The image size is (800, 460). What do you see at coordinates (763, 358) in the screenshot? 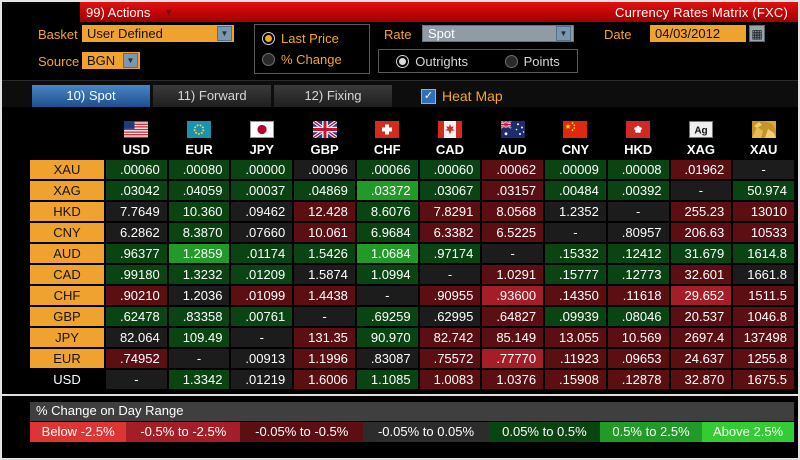
I see `cell-eur-xau: 1255.8` at bounding box center [763, 358].